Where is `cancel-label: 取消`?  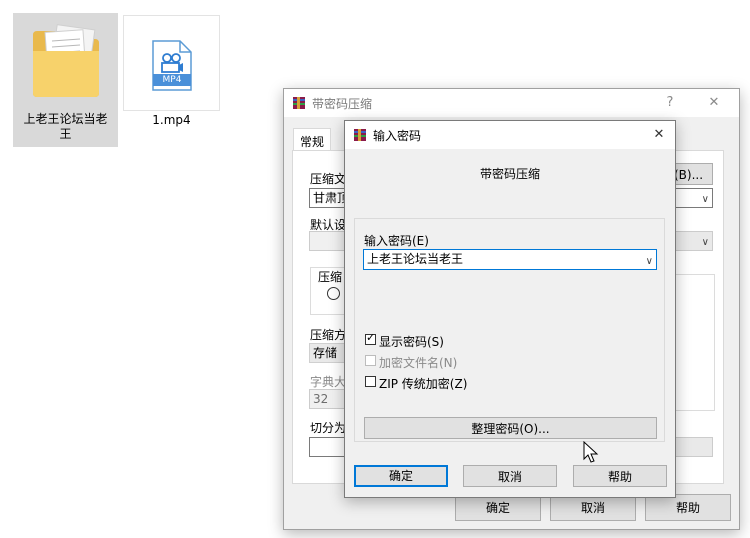 cancel-label: 取消 is located at coordinates (509, 477).